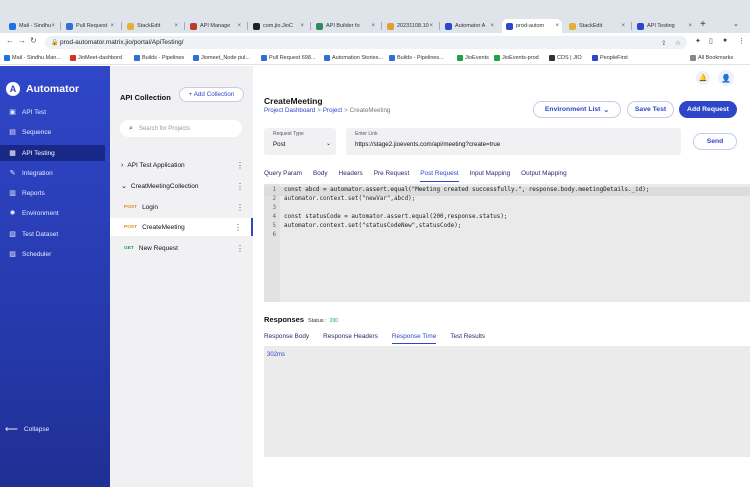 This screenshot has width=750, height=487. Describe the element at coordinates (678, 43) in the screenshot. I see `bookmark-star-icon: ☆` at that location.